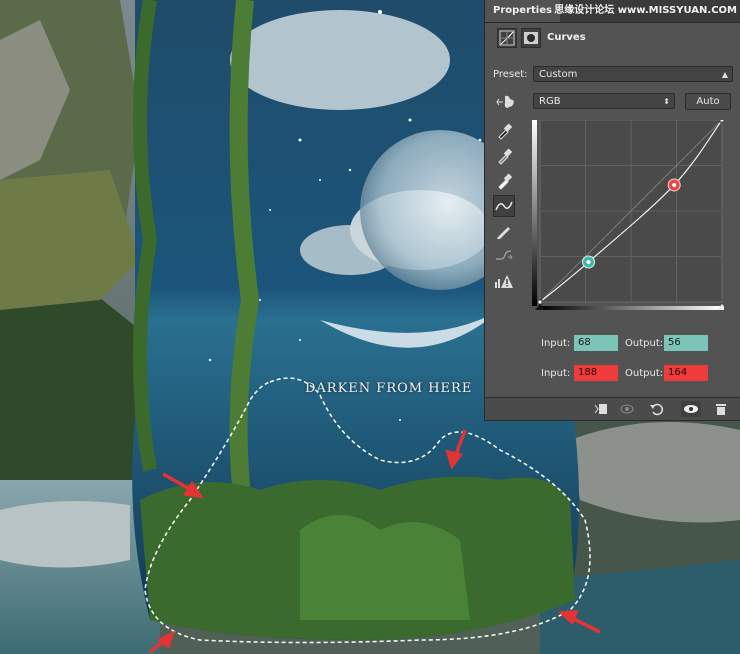  What do you see at coordinates (550, 101) in the screenshot?
I see `channel-value: RGB` at bounding box center [550, 101].